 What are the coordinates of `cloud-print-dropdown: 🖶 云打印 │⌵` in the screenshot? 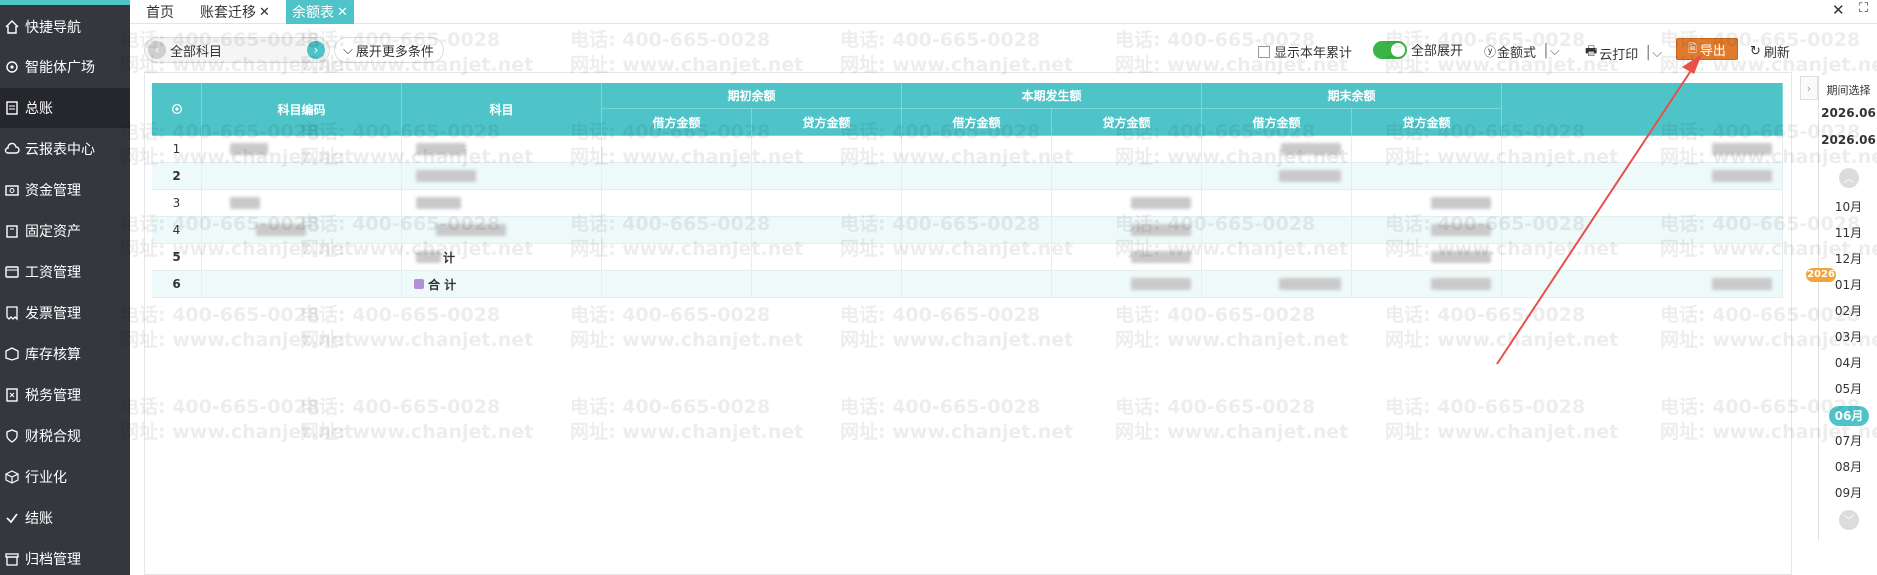 It's located at (1623, 53).